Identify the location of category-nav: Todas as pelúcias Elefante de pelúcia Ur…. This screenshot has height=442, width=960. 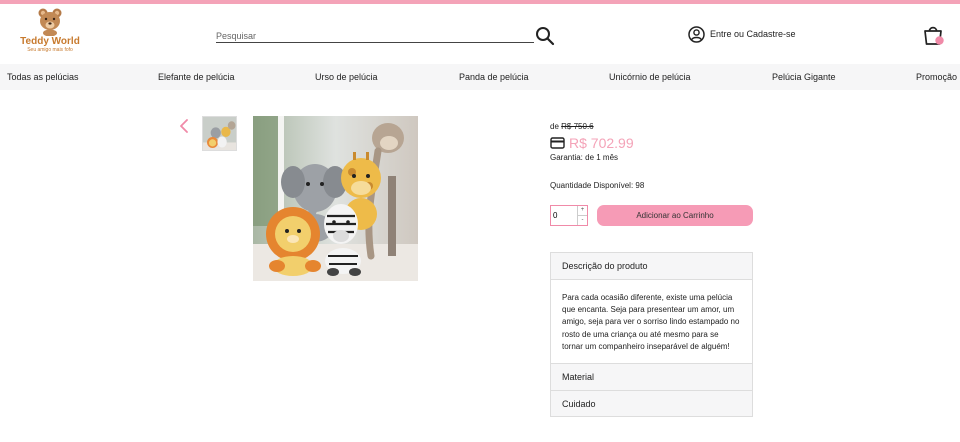
(480, 77).